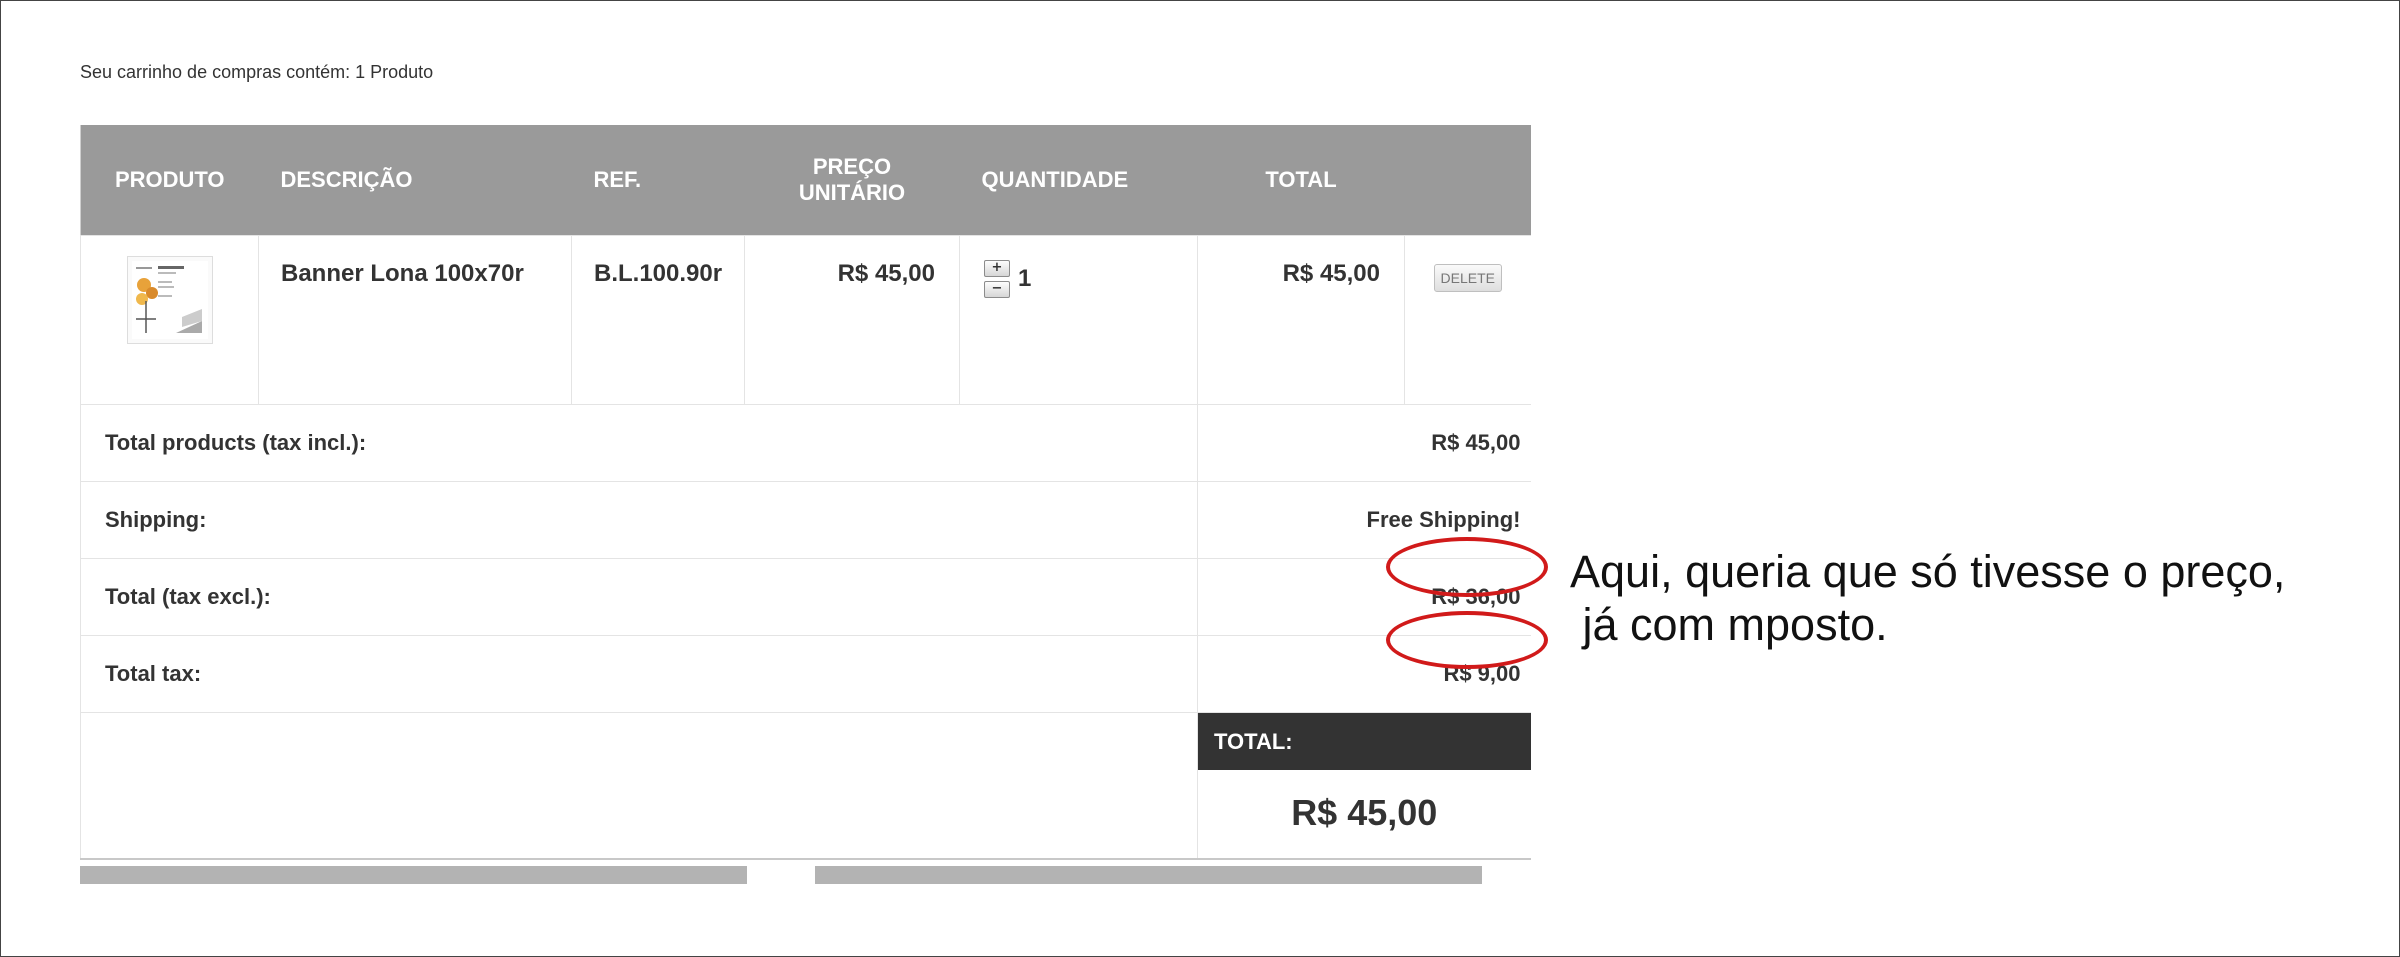 This screenshot has height=957, width=2400. I want to click on header-unit-price-line2: UNITÁRIO, so click(852, 192).